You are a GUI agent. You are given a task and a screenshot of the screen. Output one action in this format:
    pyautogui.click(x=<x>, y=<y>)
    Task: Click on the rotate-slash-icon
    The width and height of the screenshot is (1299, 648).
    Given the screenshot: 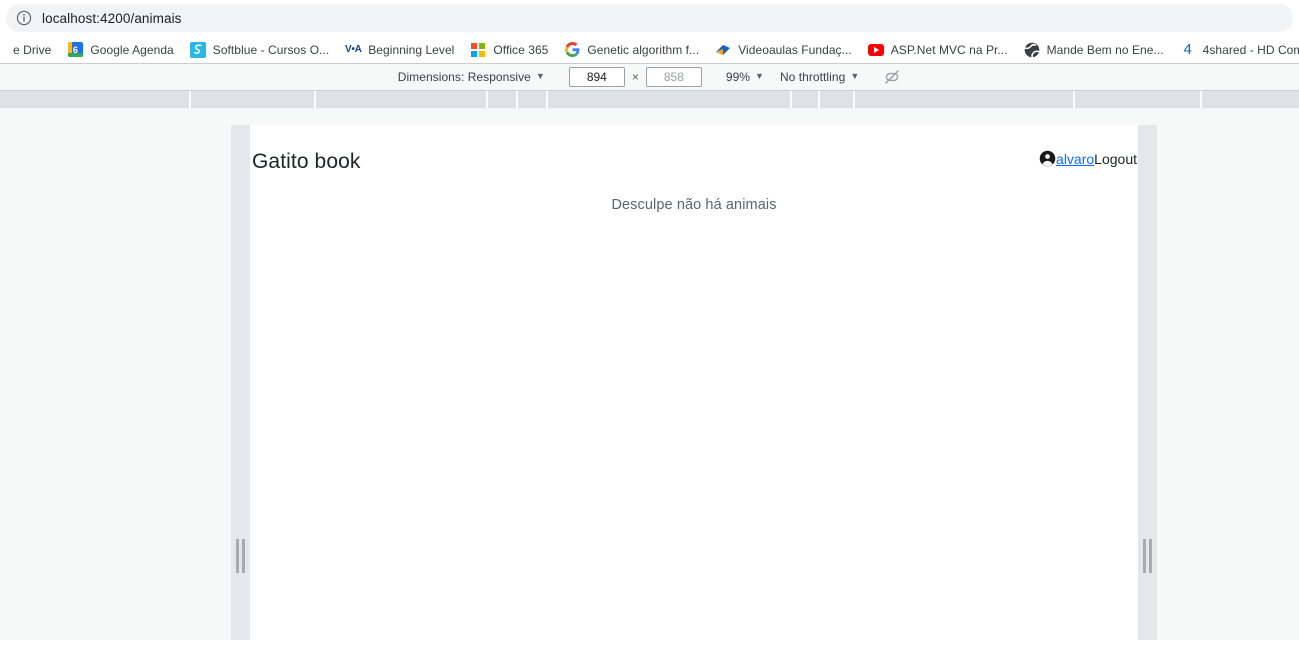 What is the action you would take?
    pyautogui.click(x=892, y=77)
    